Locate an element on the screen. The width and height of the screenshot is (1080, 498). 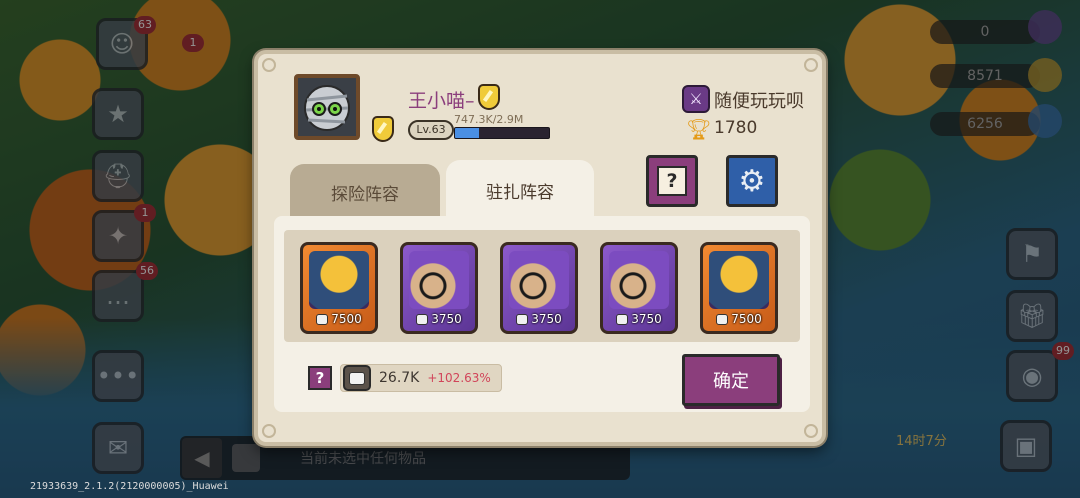
total-power-value: 26.7K is located at coordinates (399, 378).